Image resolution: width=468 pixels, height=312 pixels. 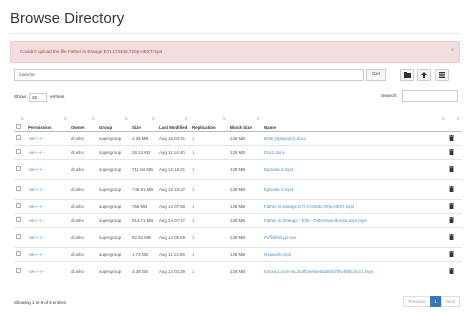 What do you see at coordinates (245, 121) in the screenshot?
I see `header-block-size: Block Size ⇅` at bounding box center [245, 121].